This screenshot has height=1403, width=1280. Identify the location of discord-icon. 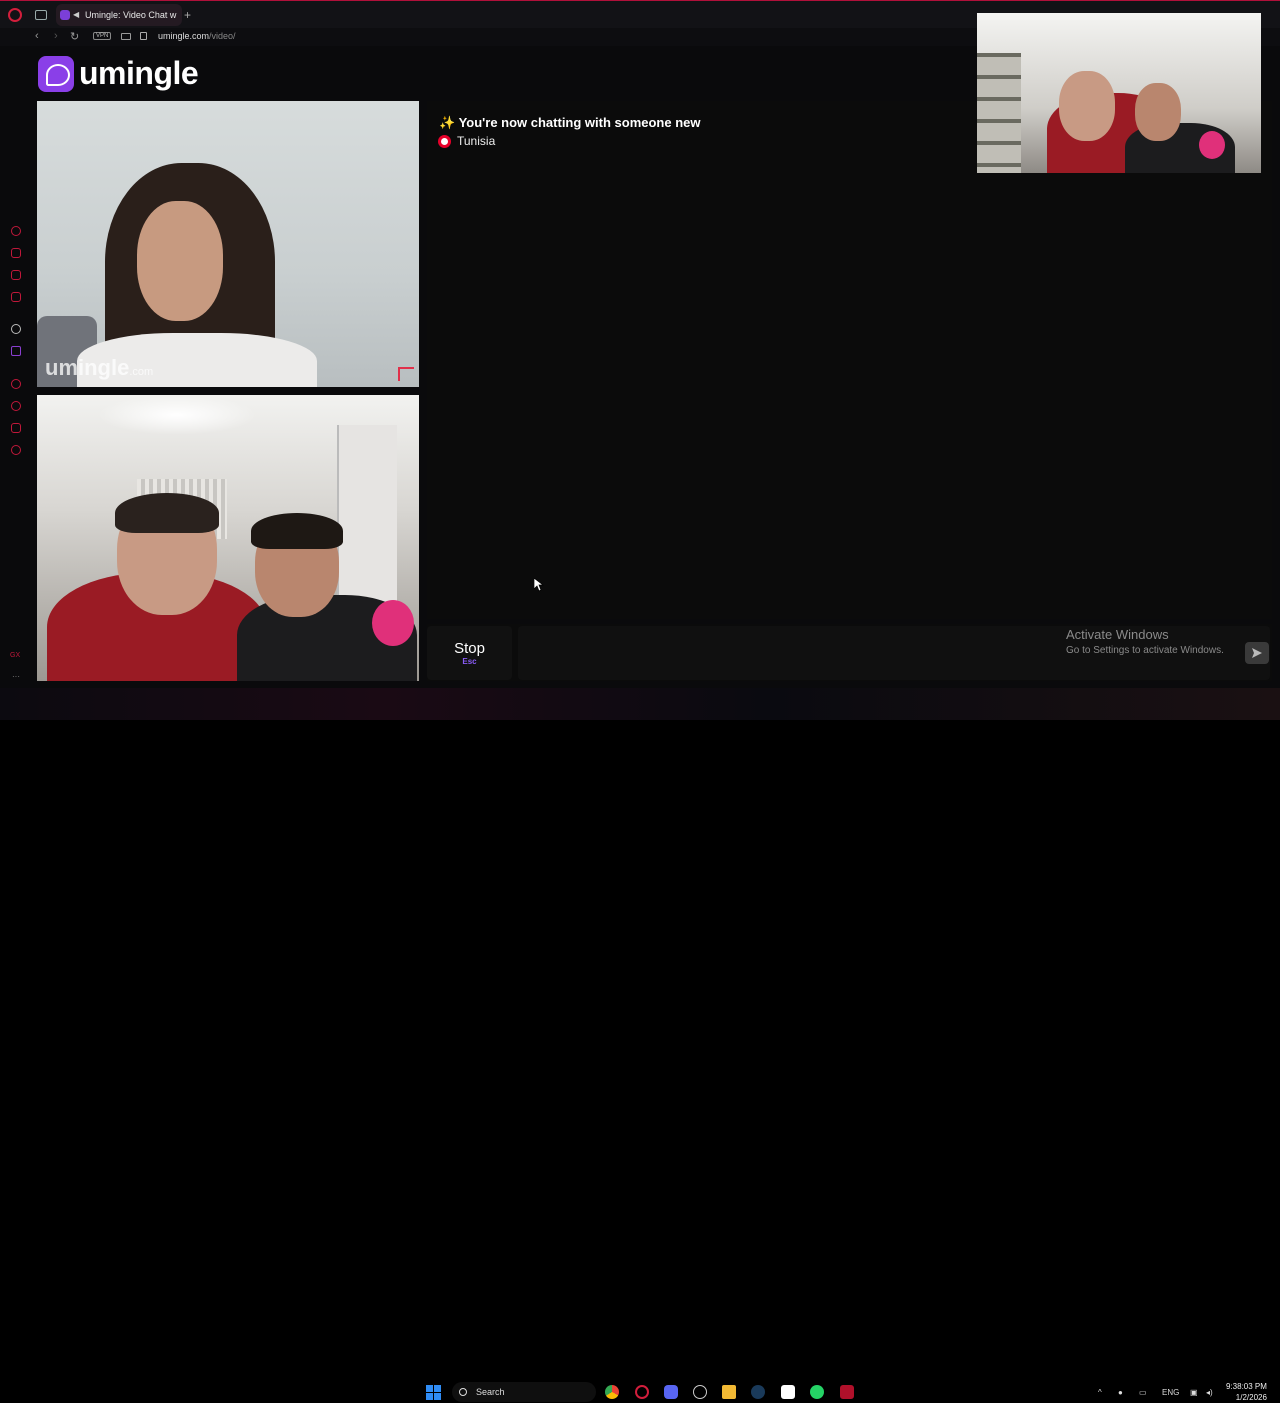
(671, 1392).